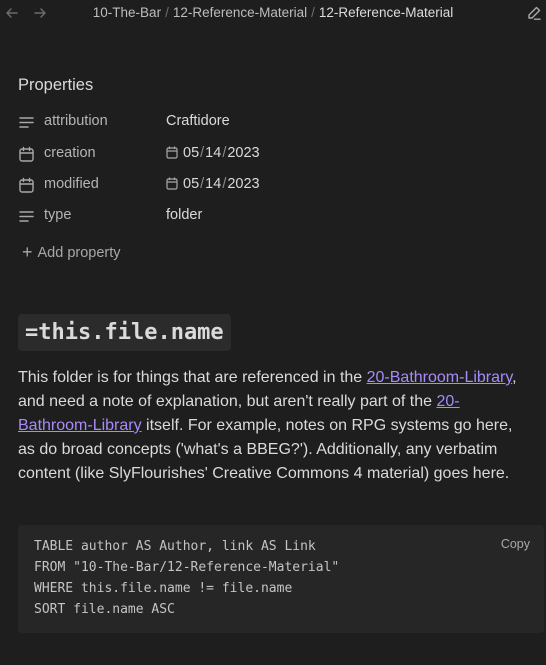 Image resolution: width=546 pixels, height=665 pixels. Describe the element at coordinates (104, 609) in the screenshot. I see `code-line: SORT file.name ASC` at that location.